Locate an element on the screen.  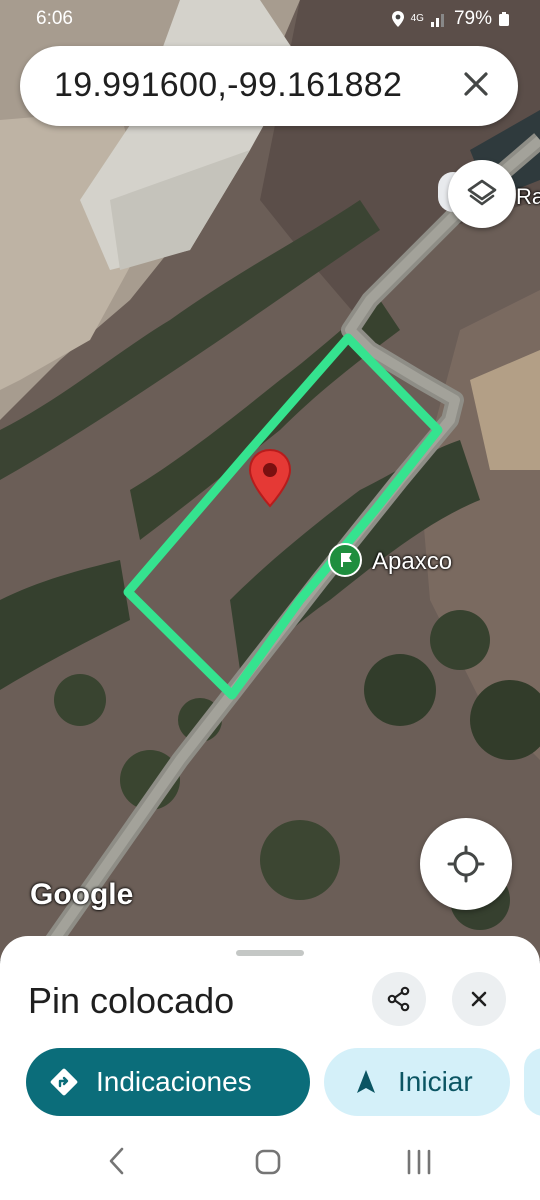
start-label: Iniciar is located at coordinates (435, 1081).